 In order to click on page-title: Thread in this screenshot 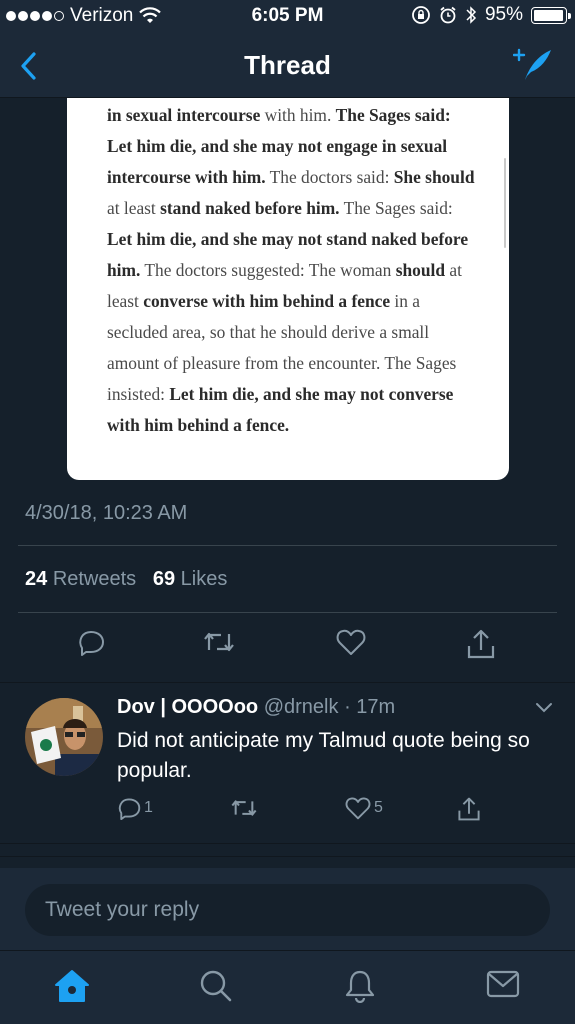, I will do `click(287, 65)`.